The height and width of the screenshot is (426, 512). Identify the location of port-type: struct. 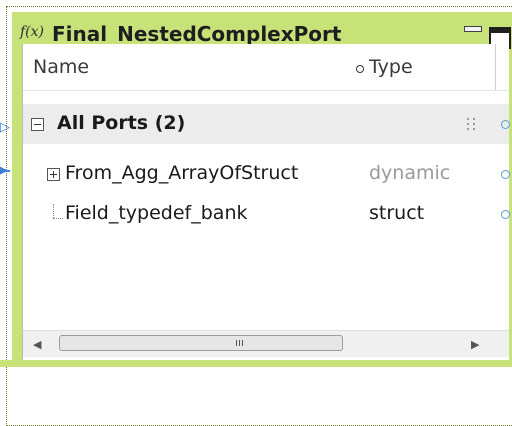
(397, 213).